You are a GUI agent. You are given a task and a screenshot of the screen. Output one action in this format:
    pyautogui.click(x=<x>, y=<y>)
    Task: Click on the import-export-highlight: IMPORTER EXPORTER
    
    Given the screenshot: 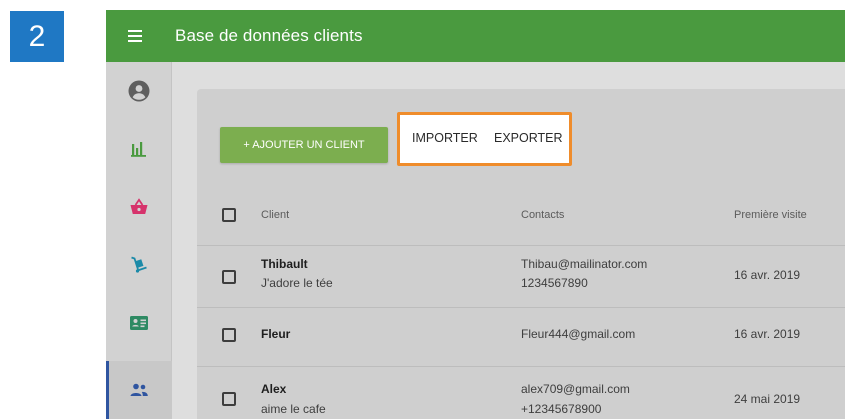 What is the action you would take?
    pyautogui.click(x=484, y=139)
    